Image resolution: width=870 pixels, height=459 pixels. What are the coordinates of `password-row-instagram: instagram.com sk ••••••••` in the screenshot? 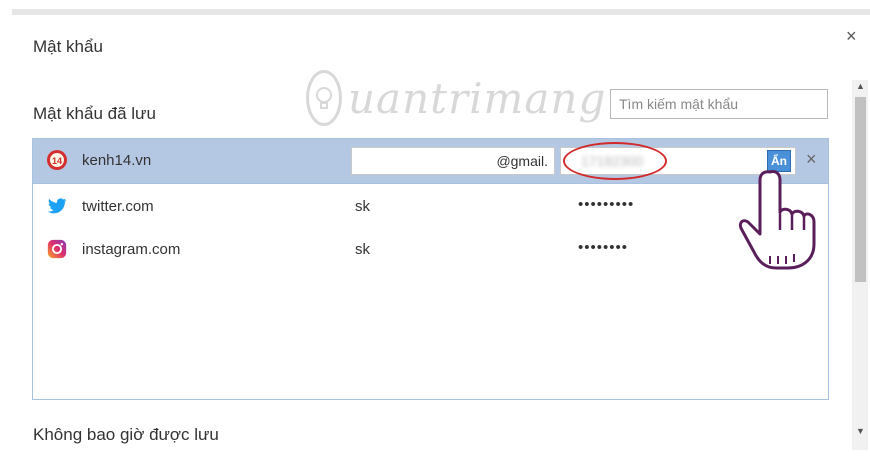 It's located at (430, 250).